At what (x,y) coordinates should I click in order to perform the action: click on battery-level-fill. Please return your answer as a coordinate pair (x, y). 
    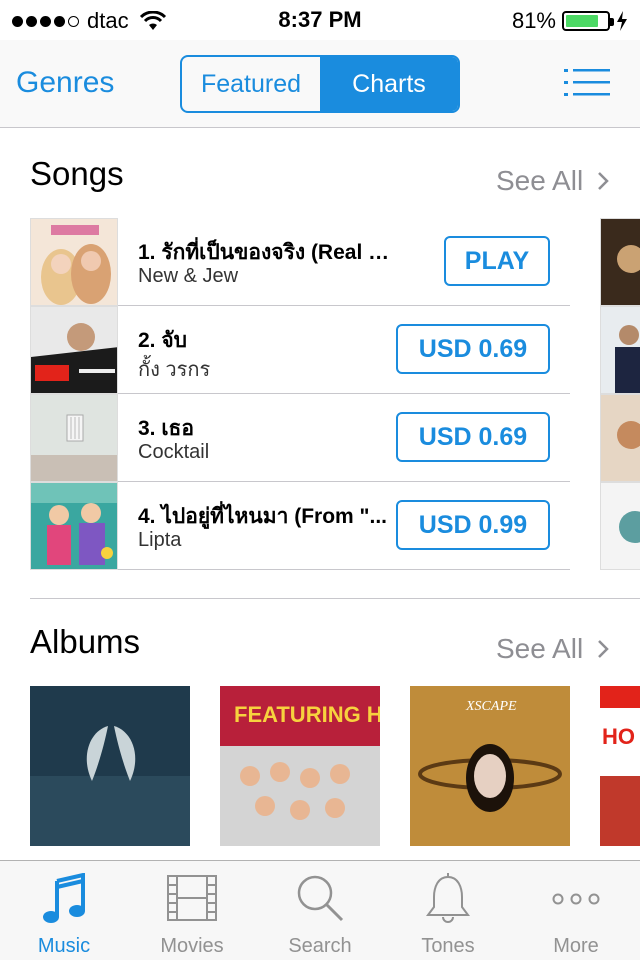
    Looking at the image, I should click on (582, 21).